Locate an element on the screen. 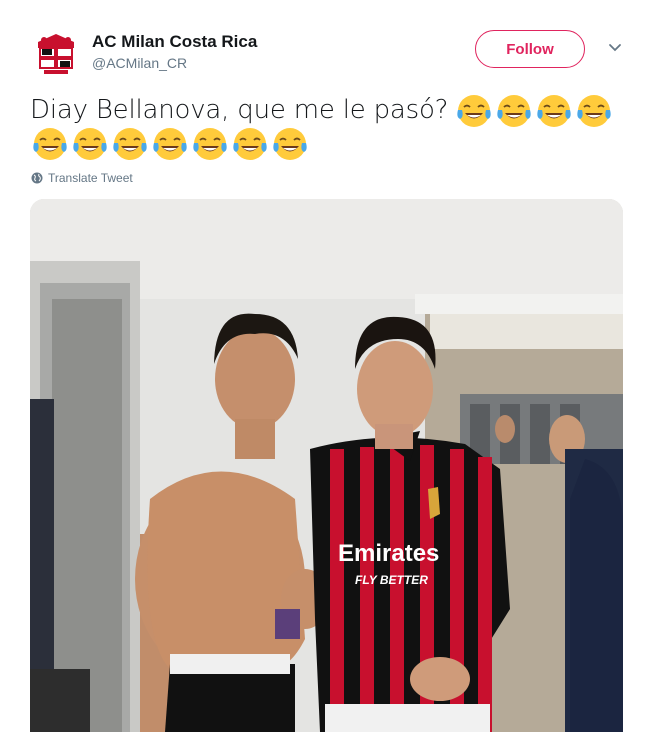  avatar is located at coordinates (56, 54).